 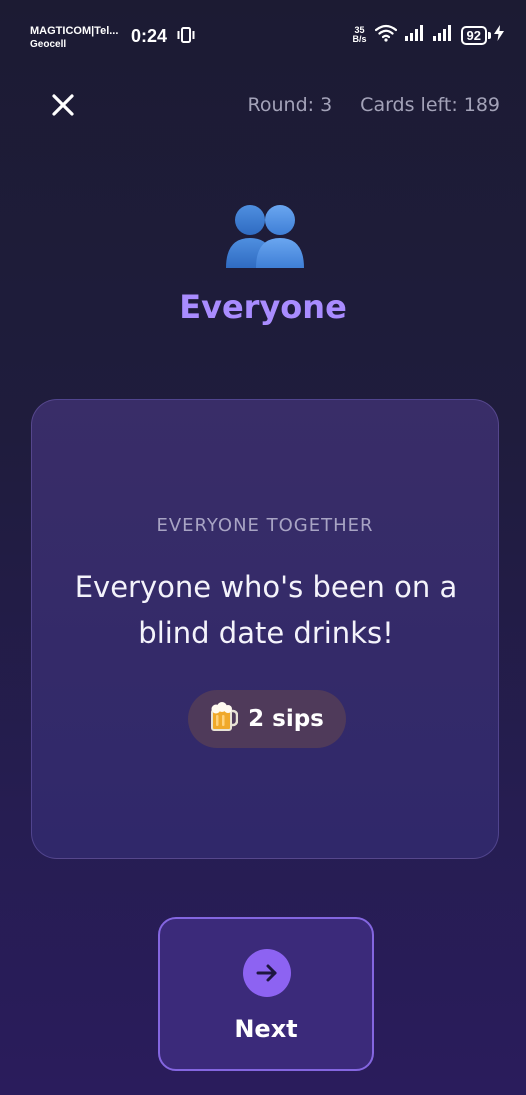 What do you see at coordinates (281, 105) in the screenshot?
I see `round-label: Round:` at bounding box center [281, 105].